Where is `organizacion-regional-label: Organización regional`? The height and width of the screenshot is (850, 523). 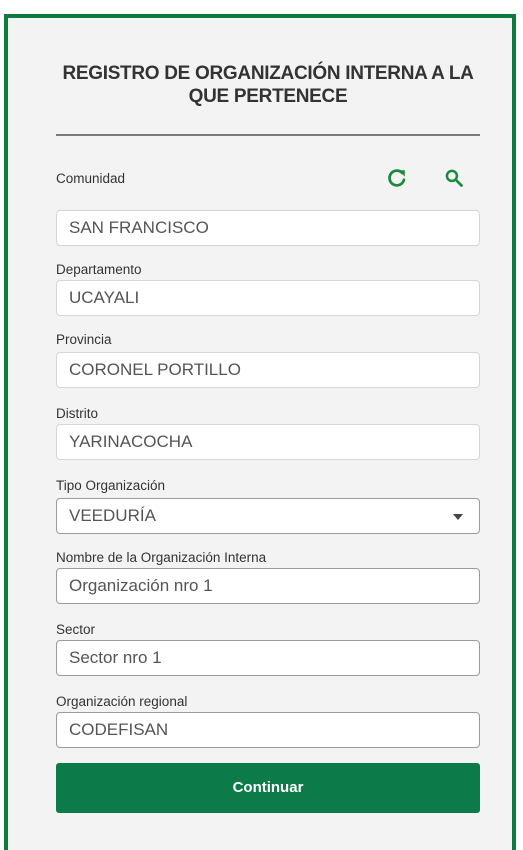
organizacion-regional-label: Organización regional is located at coordinates (122, 701).